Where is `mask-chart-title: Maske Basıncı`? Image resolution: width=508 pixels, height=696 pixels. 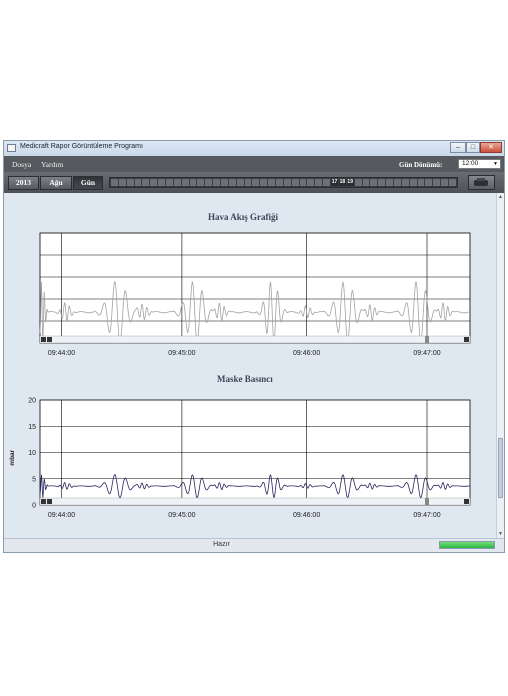 mask-chart-title: Maske Basıncı is located at coordinates (245, 379).